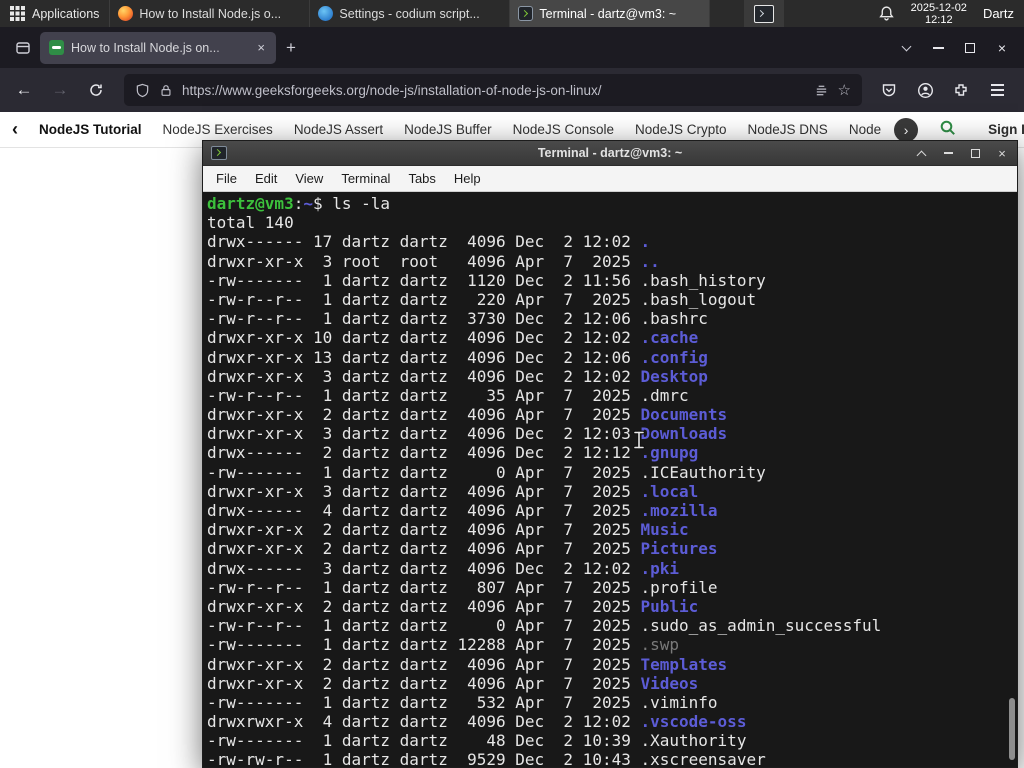 This screenshot has height=768, width=1024. I want to click on terminal-titlebar: Terminal - dartz@vm3: ~ ×, so click(610, 153).